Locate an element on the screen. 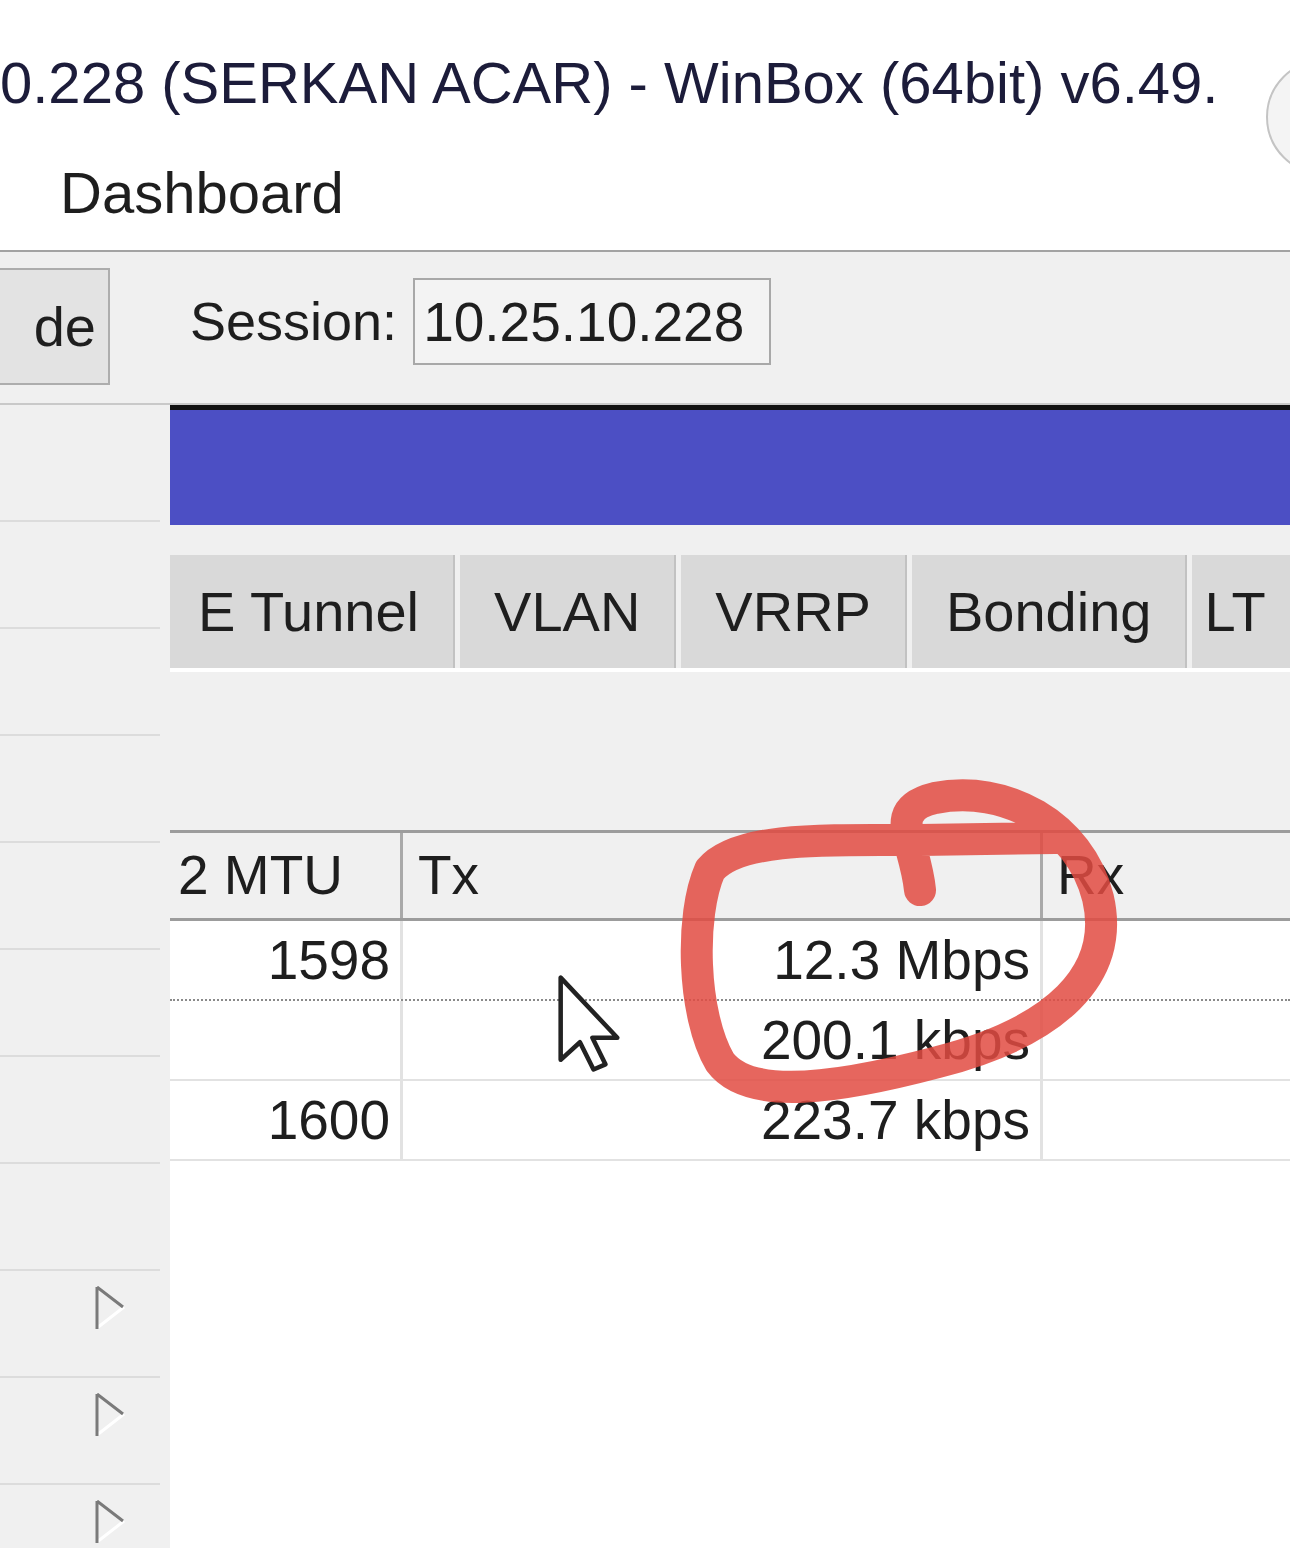 The height and width of the screenshot is (1548, 1290). tab: VRRP is located at coordinates (794, 611).